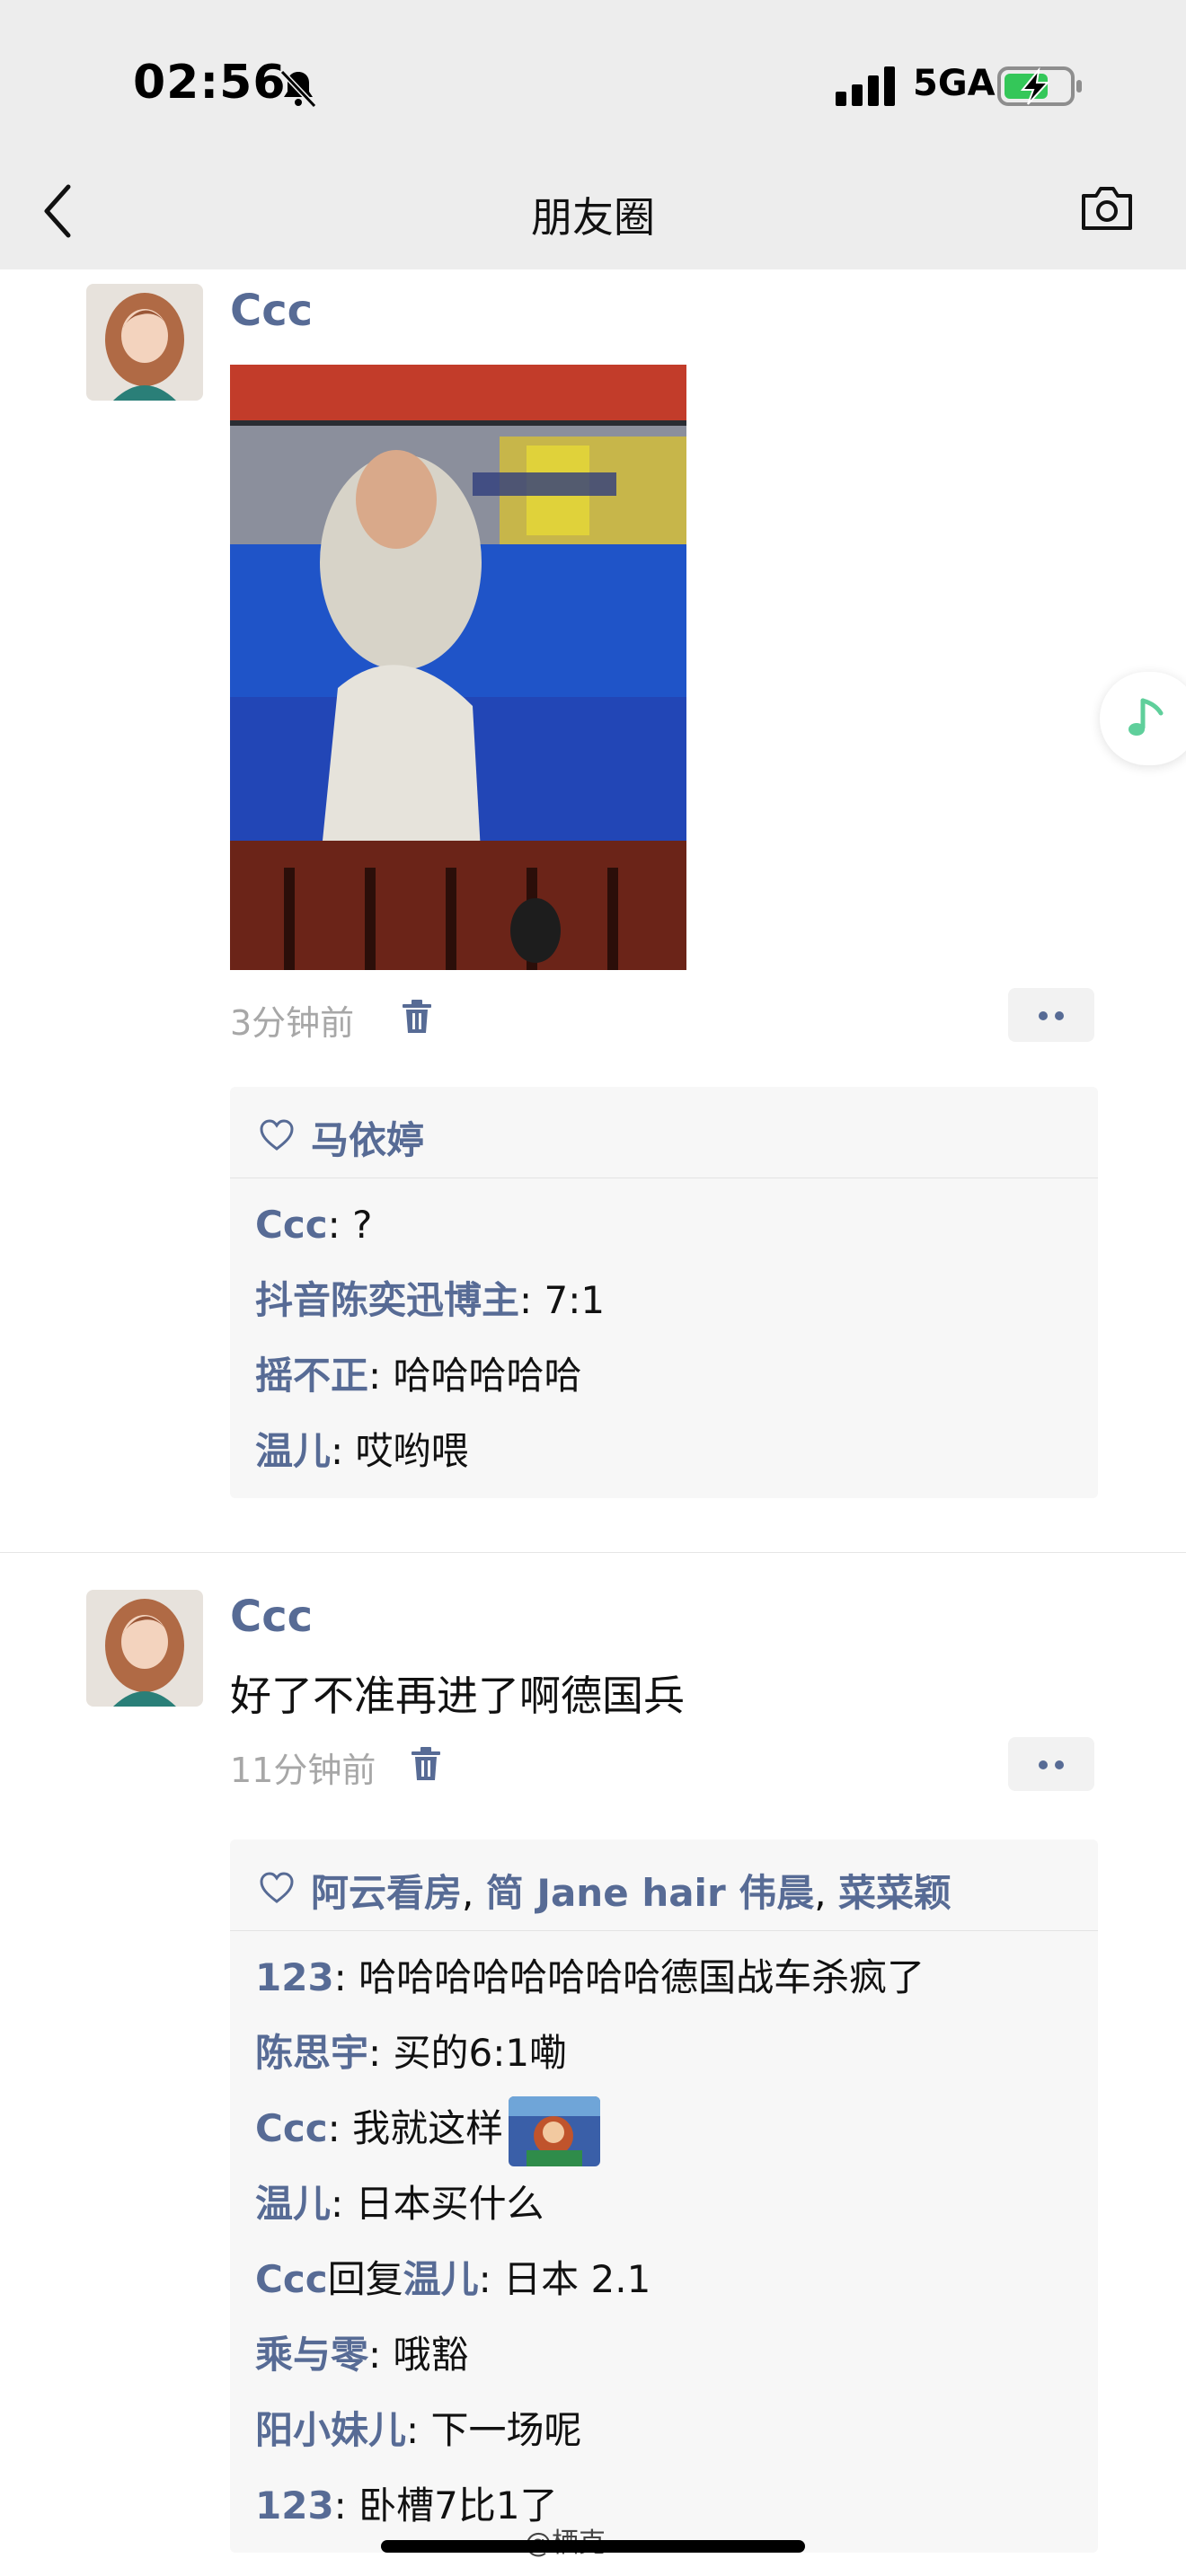  Describe the element at coordinates (468, 2053) in the screenshot. I see `comment-text: : 买的6:1嘞` at that location.